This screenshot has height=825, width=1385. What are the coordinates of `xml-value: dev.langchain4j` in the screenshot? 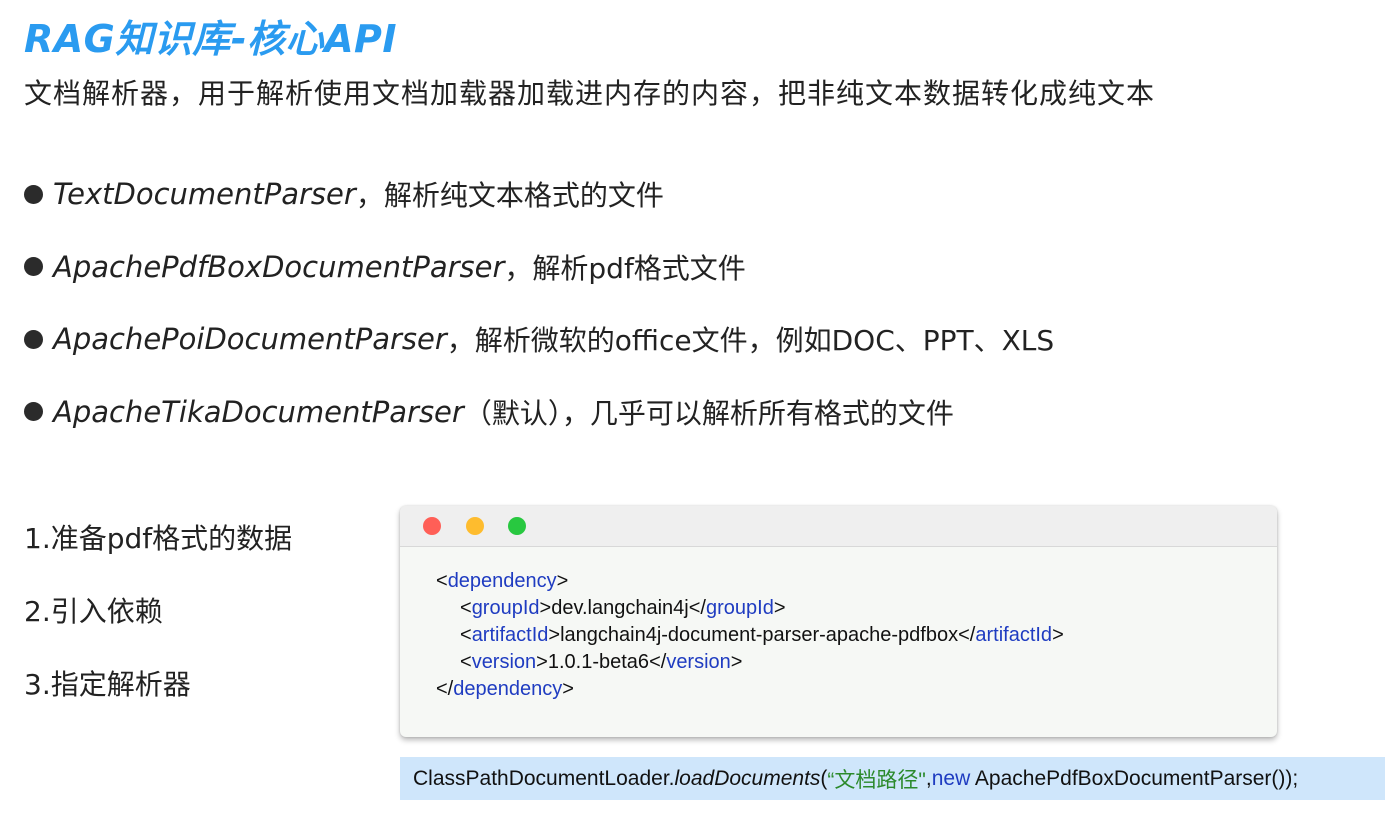 It's located at (620, 608).